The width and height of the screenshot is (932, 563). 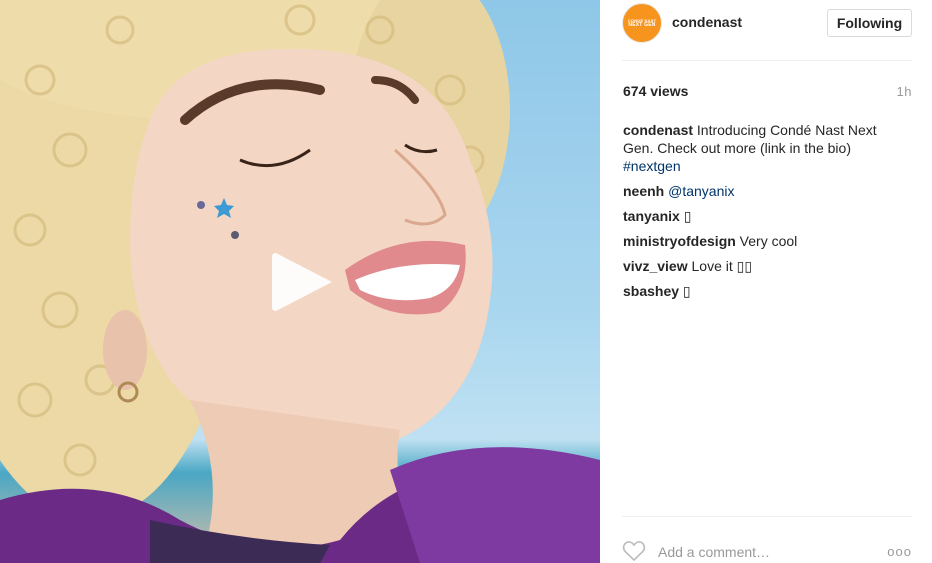 I want to click on post-time: 1h, so click(x=904, y=91).